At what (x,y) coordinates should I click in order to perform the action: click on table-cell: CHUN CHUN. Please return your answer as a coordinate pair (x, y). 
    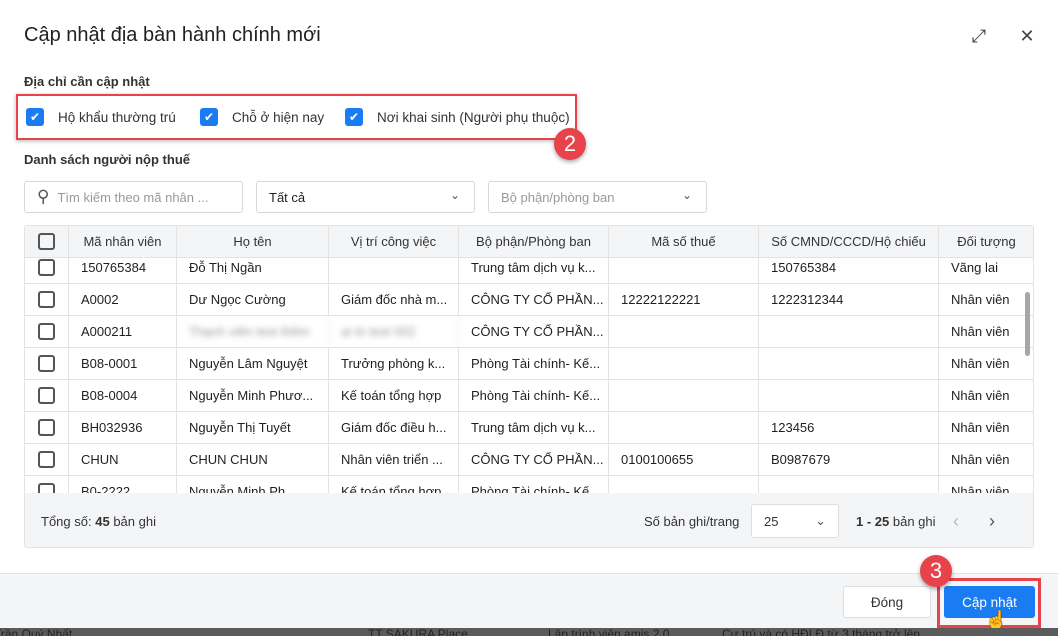
    Looking at the image, I should click on (253, 459).